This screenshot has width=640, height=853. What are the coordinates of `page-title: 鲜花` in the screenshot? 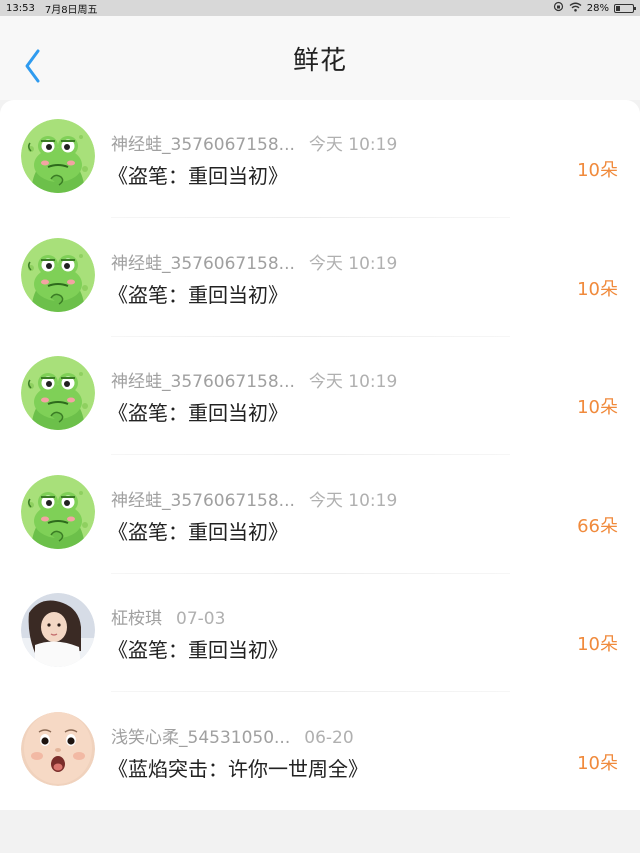 It's located at (319, 60).